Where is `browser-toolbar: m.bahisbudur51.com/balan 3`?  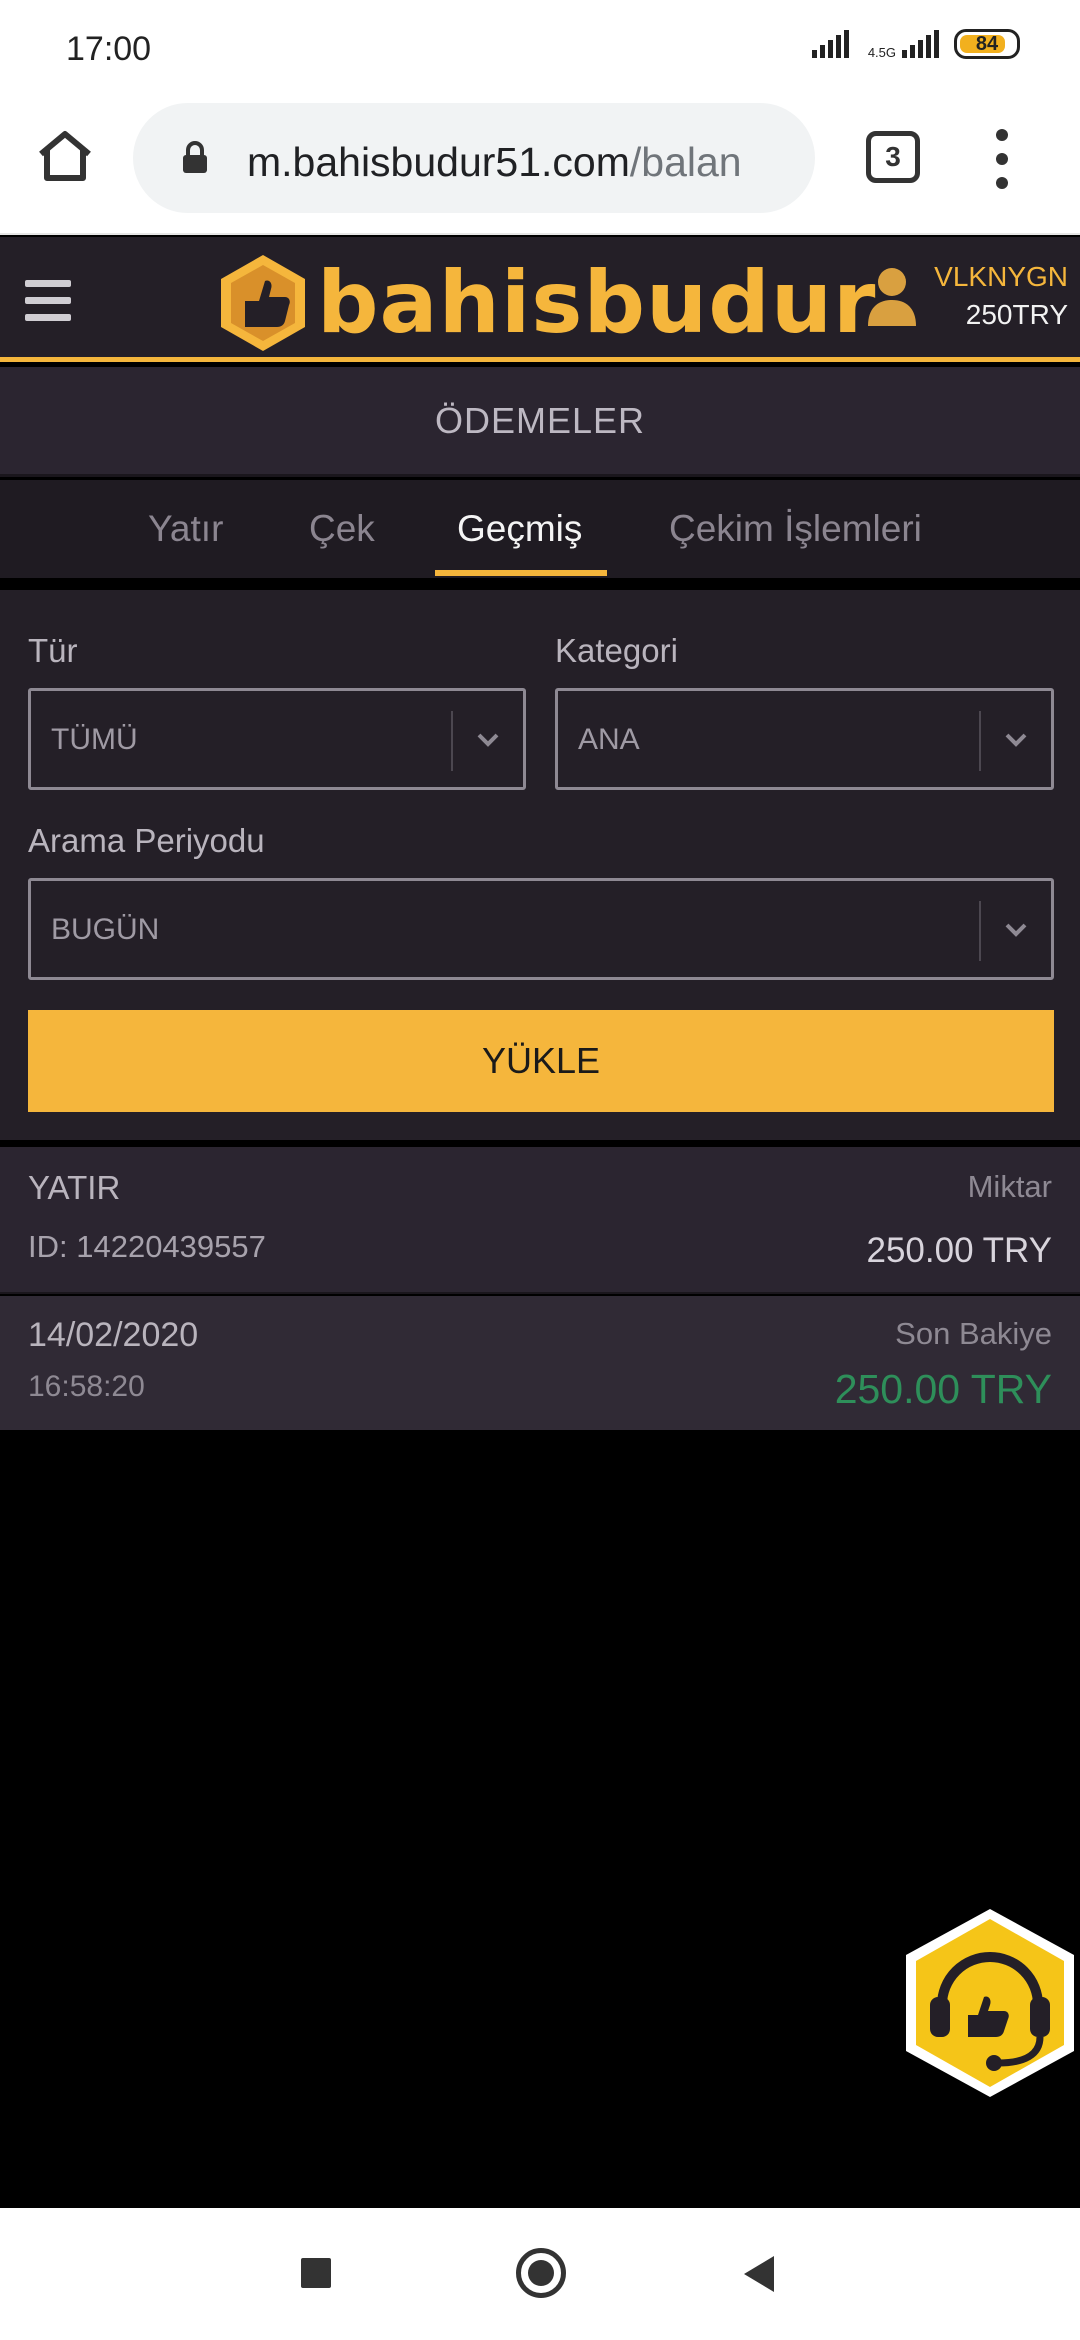
browser-toolbar: m.bahisbudur51.com/balan 3 is located at coordinates (540, 165).